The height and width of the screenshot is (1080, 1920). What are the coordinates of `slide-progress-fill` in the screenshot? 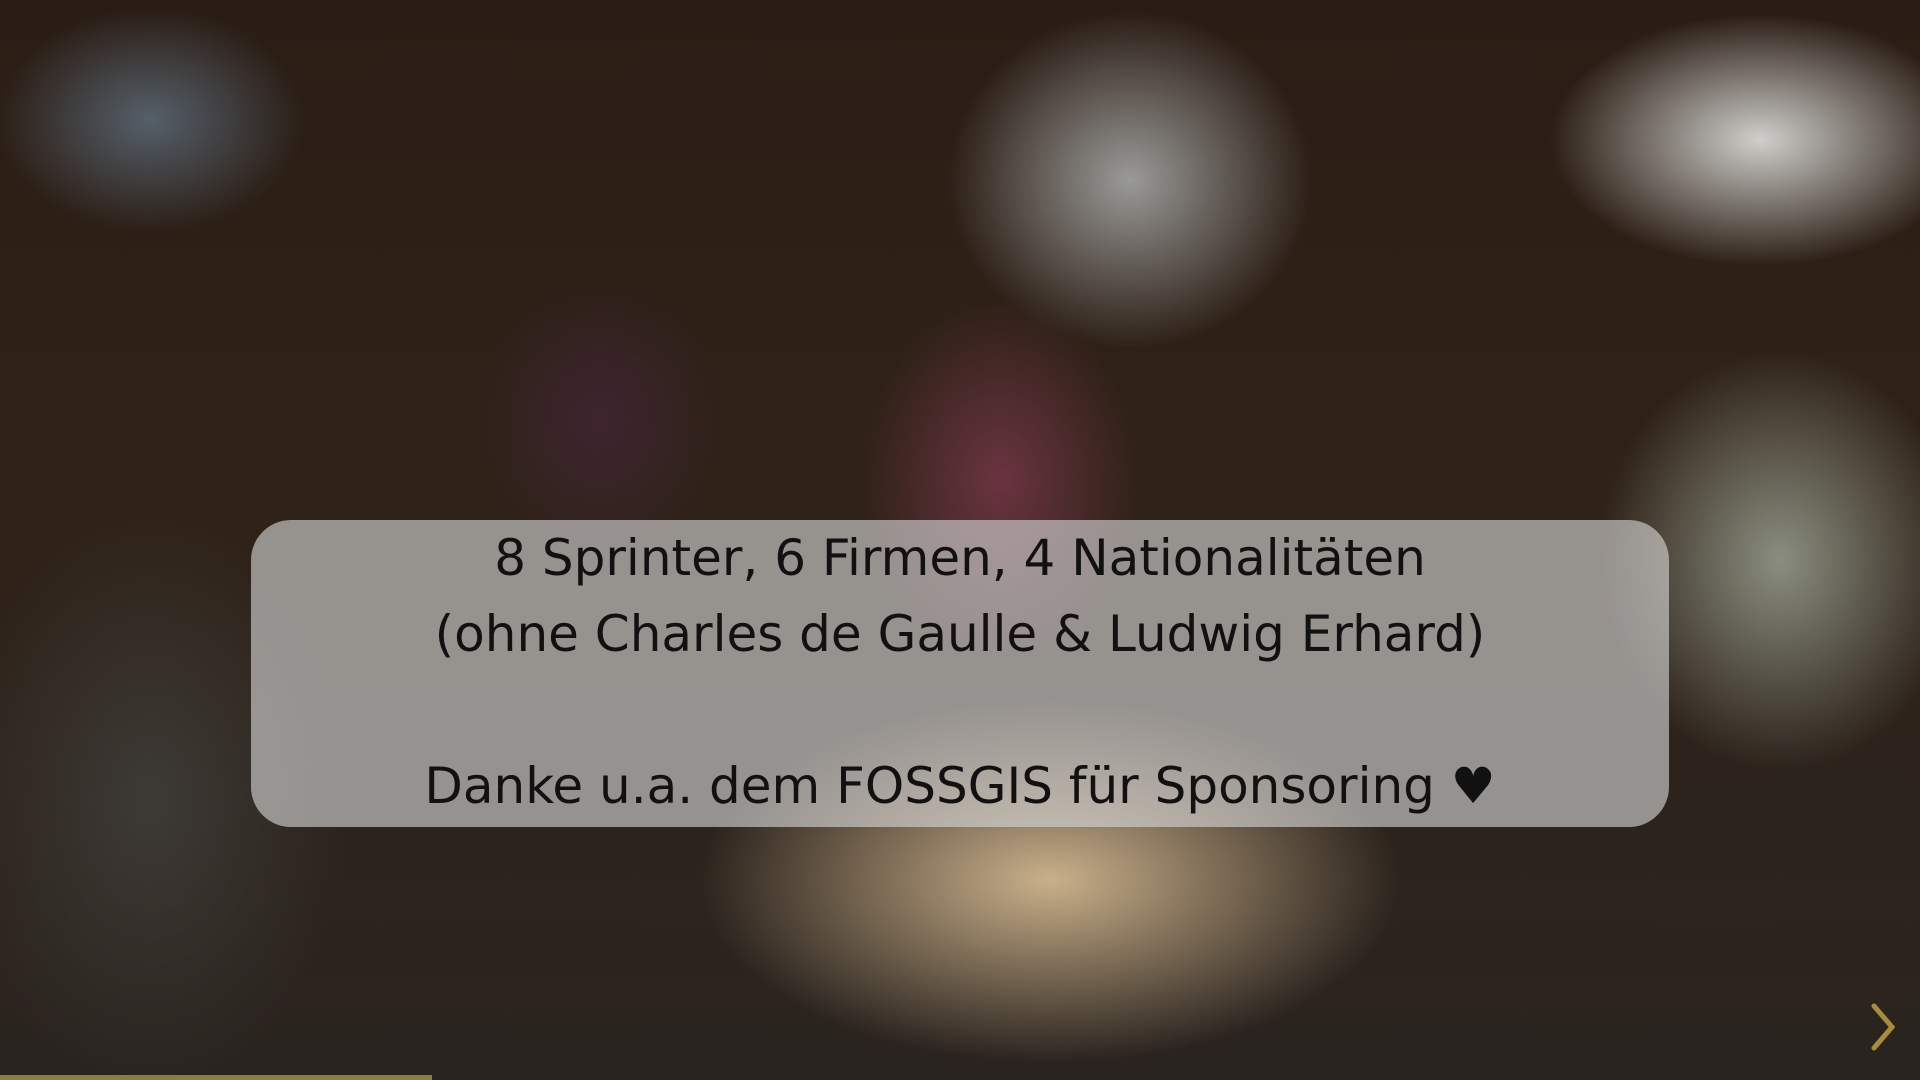 It's located at (216, 1077).